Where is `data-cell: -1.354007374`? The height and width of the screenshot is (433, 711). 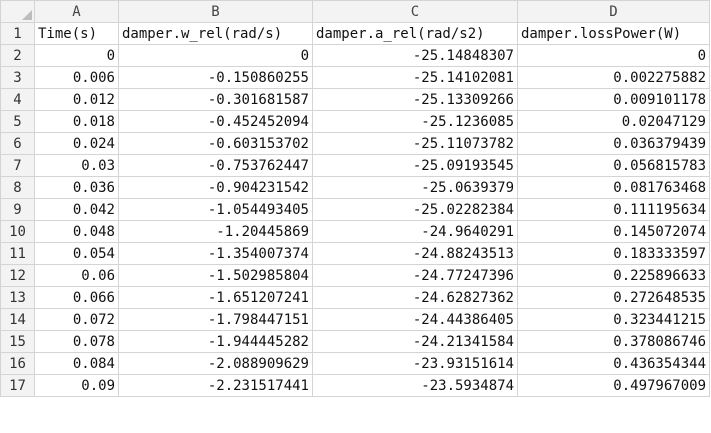 data-cell: -1.354007374 is located at coordinates (215, 253).